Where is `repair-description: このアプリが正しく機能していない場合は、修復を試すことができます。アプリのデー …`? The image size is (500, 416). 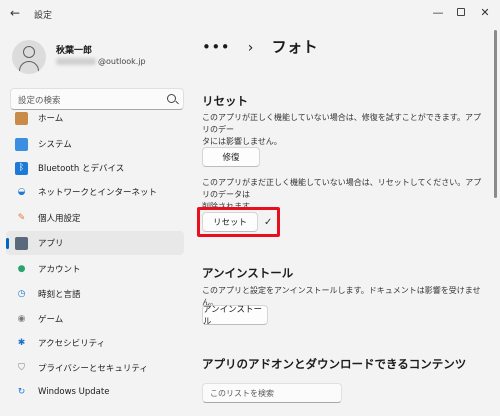 repair-description: このアプリが正しく機能していない場合は、修復を試すことができます。アプリのデー … is located at coordinates (342, 130).